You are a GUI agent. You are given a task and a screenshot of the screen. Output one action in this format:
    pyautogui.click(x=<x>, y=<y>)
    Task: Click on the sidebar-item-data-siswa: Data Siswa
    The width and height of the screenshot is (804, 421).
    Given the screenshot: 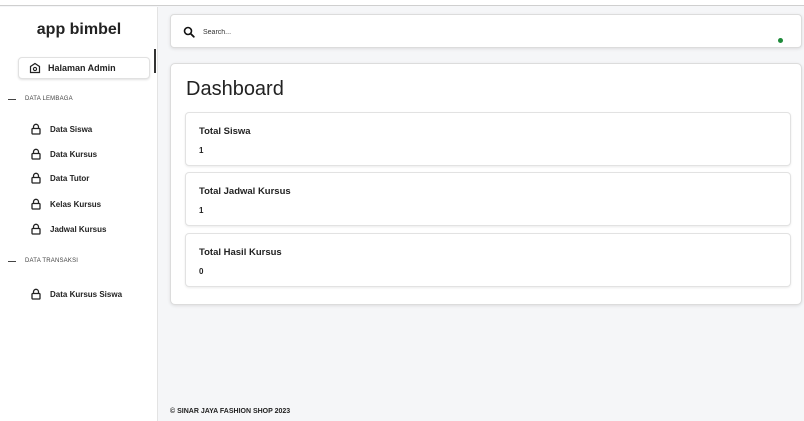 What is the action you would take?
    pyautogui.click(x=61, y=129)
    